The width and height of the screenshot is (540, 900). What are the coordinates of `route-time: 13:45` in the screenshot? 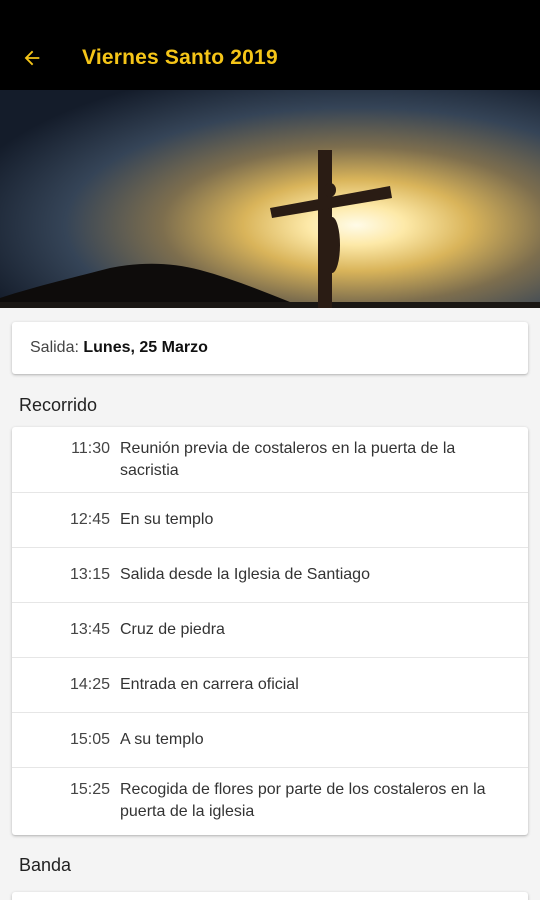 It's located at (89, 629).